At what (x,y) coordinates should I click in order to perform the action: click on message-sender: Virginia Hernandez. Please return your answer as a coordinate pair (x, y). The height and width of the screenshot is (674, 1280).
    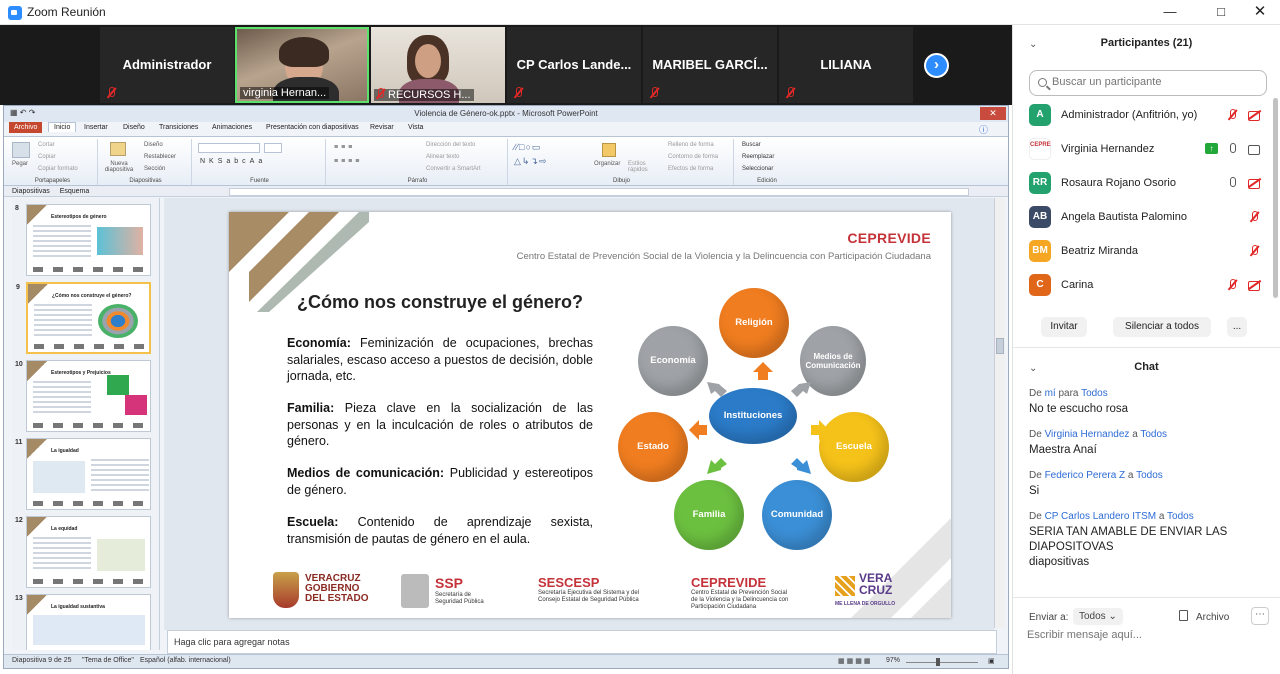
    Looking at the image, I should click on (1087, 434).